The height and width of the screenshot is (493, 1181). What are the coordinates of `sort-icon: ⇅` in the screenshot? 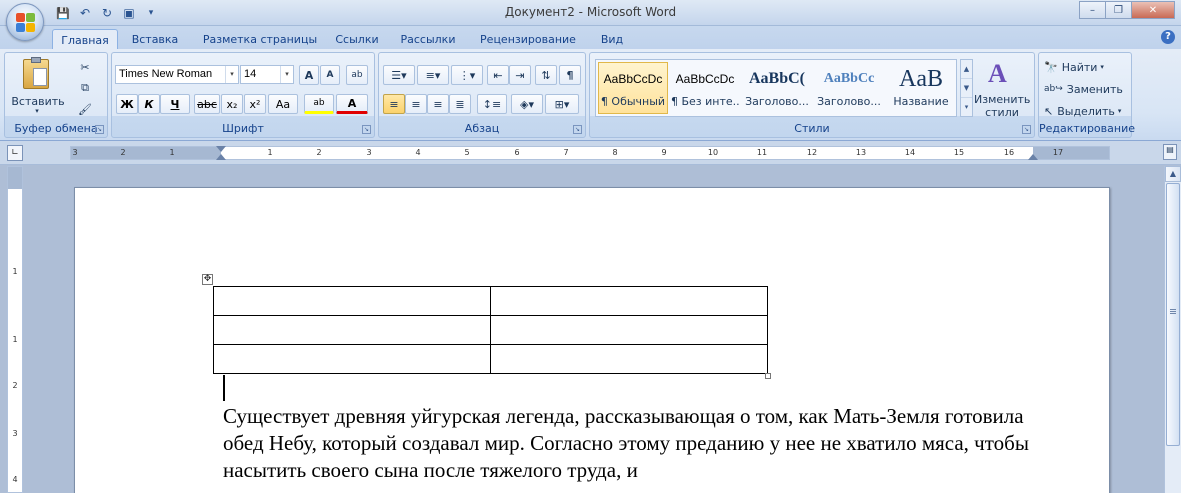 It's located at (546, 75).